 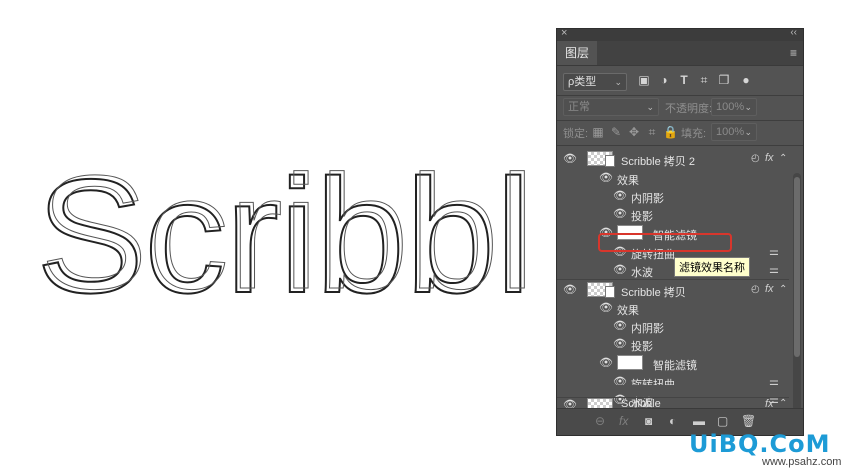 I want to click on filter-kind-dropdown: ρ类型 ⌄, so click(x=595, y=82).